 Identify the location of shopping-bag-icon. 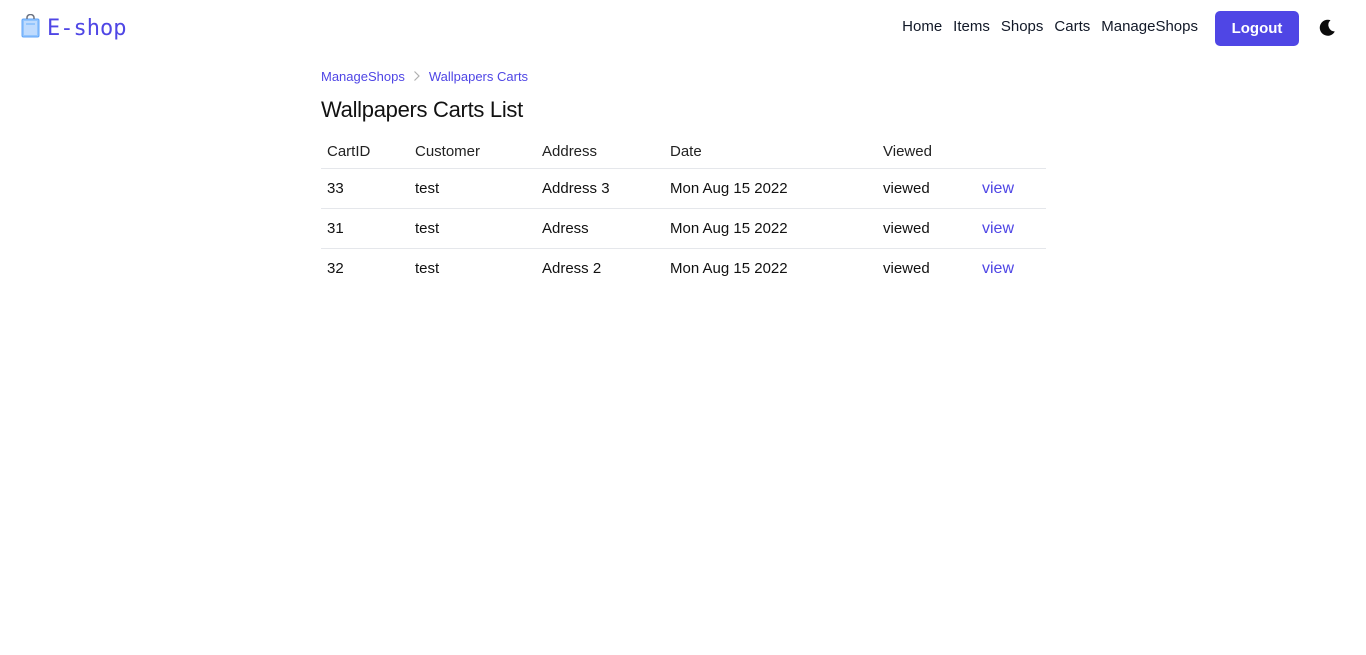
(31, 28).